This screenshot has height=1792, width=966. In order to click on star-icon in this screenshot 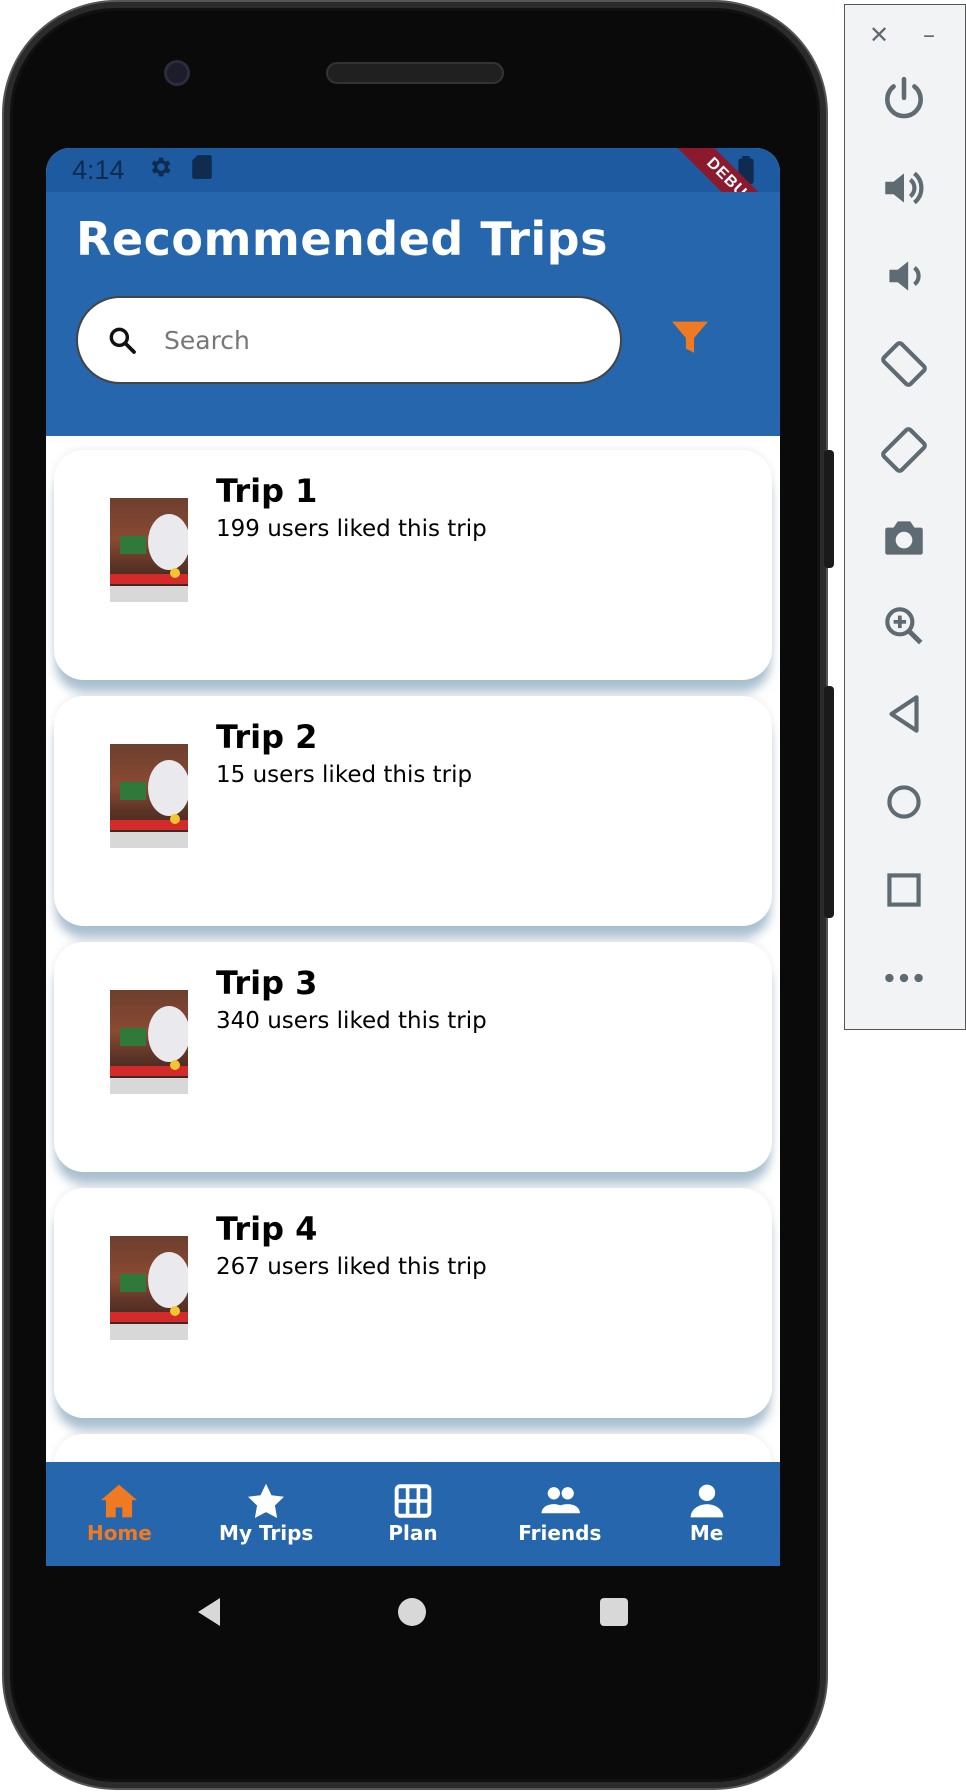, I will do `click(266, 1501)`.